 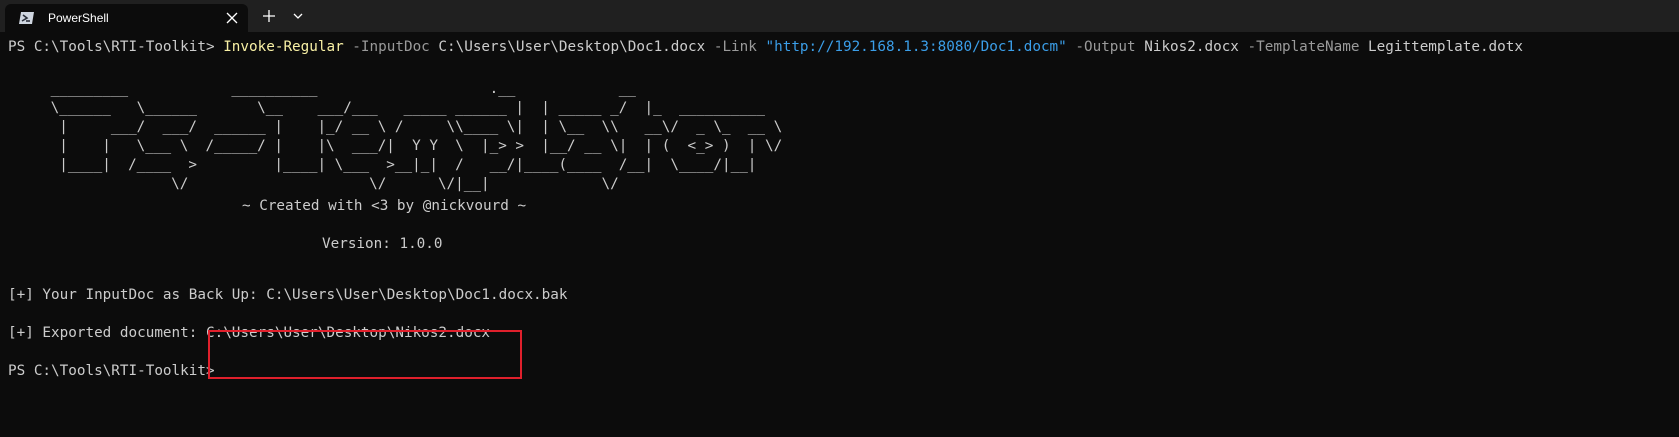 What do you see at coordinates (916, 47) in the screenshot?
I see `value-link: "http://192.168.1.3:8080/Doc1.docm"` at bounding box center [916, 47].